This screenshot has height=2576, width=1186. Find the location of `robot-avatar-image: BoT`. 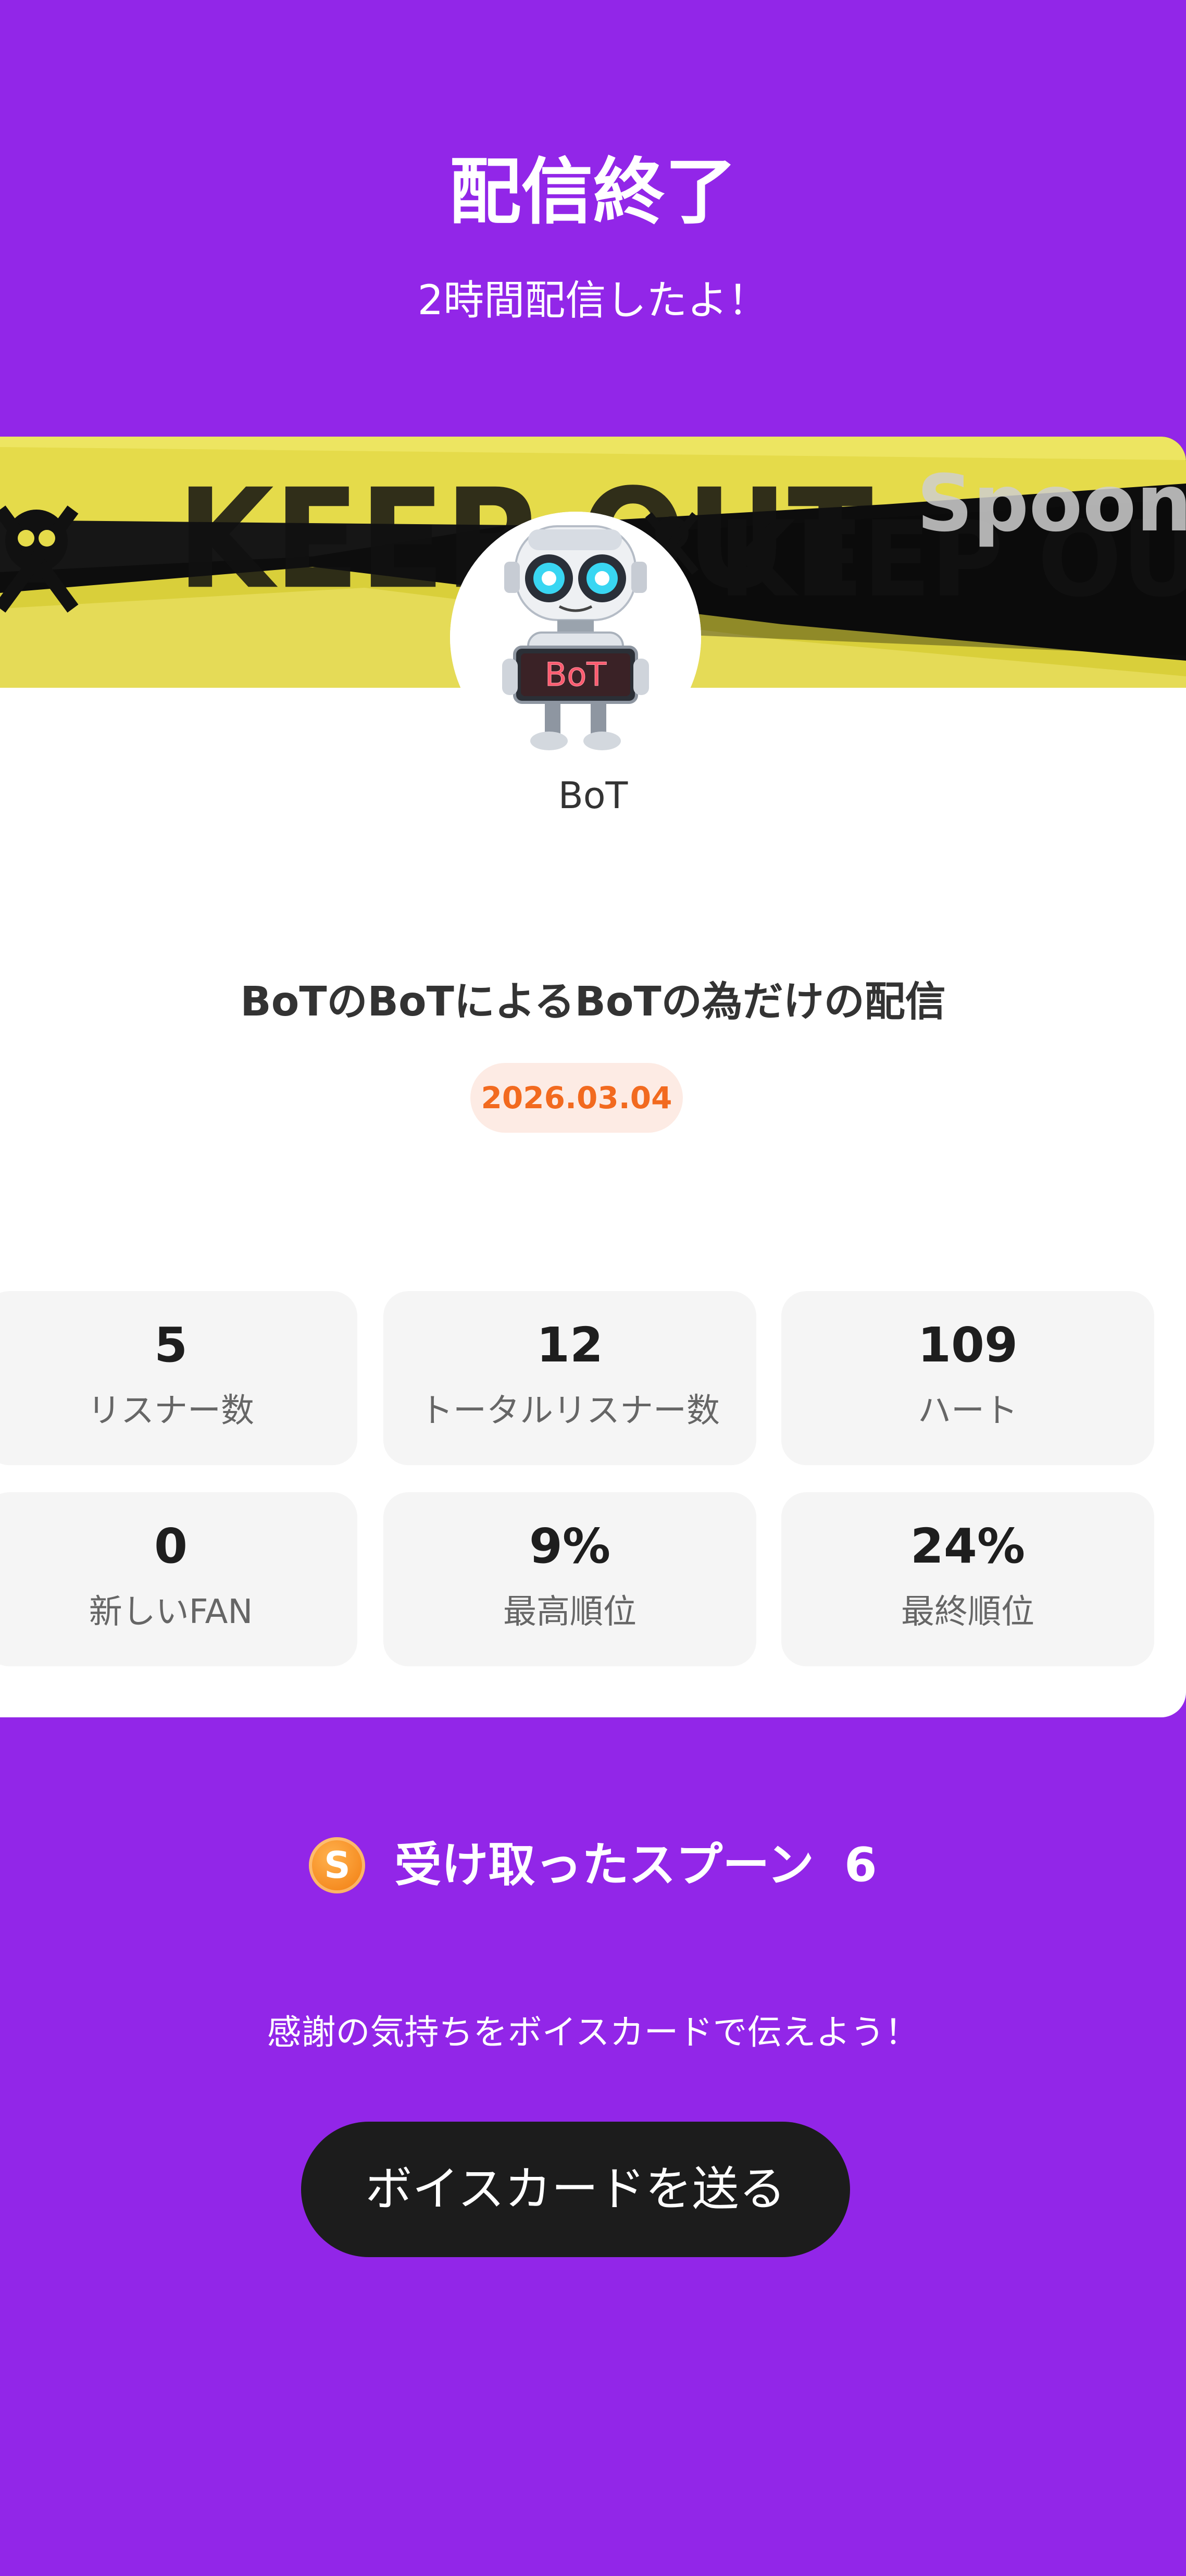

robot-avatar-image: BoT is located at coordinates (575, 638).